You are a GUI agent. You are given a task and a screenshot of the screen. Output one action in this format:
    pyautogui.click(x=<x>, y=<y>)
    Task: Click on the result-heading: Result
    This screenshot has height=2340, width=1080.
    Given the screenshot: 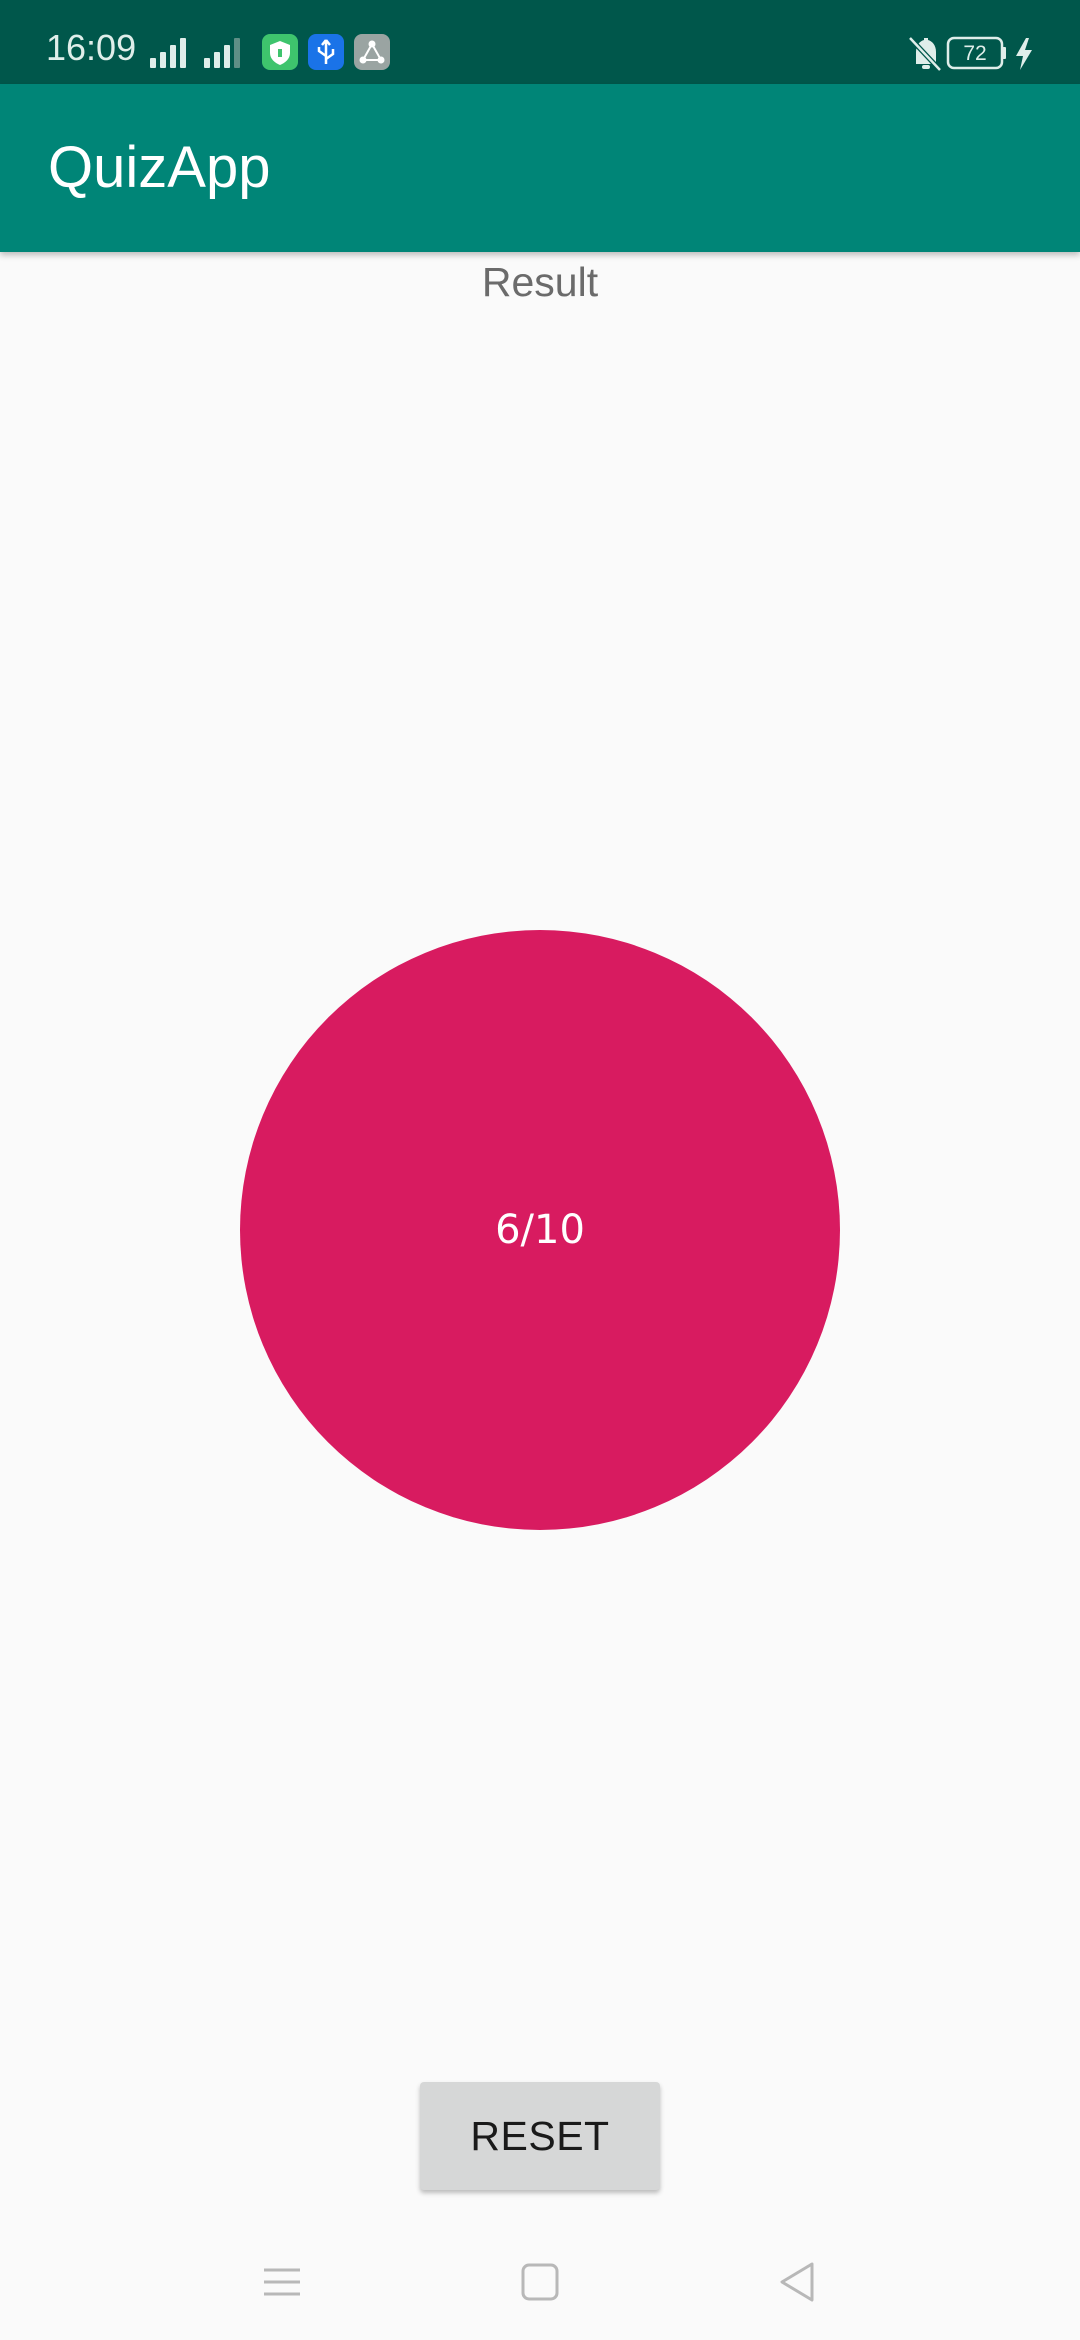 What is the action you would take?
    pyautogui.click(x=540, y=282)
    